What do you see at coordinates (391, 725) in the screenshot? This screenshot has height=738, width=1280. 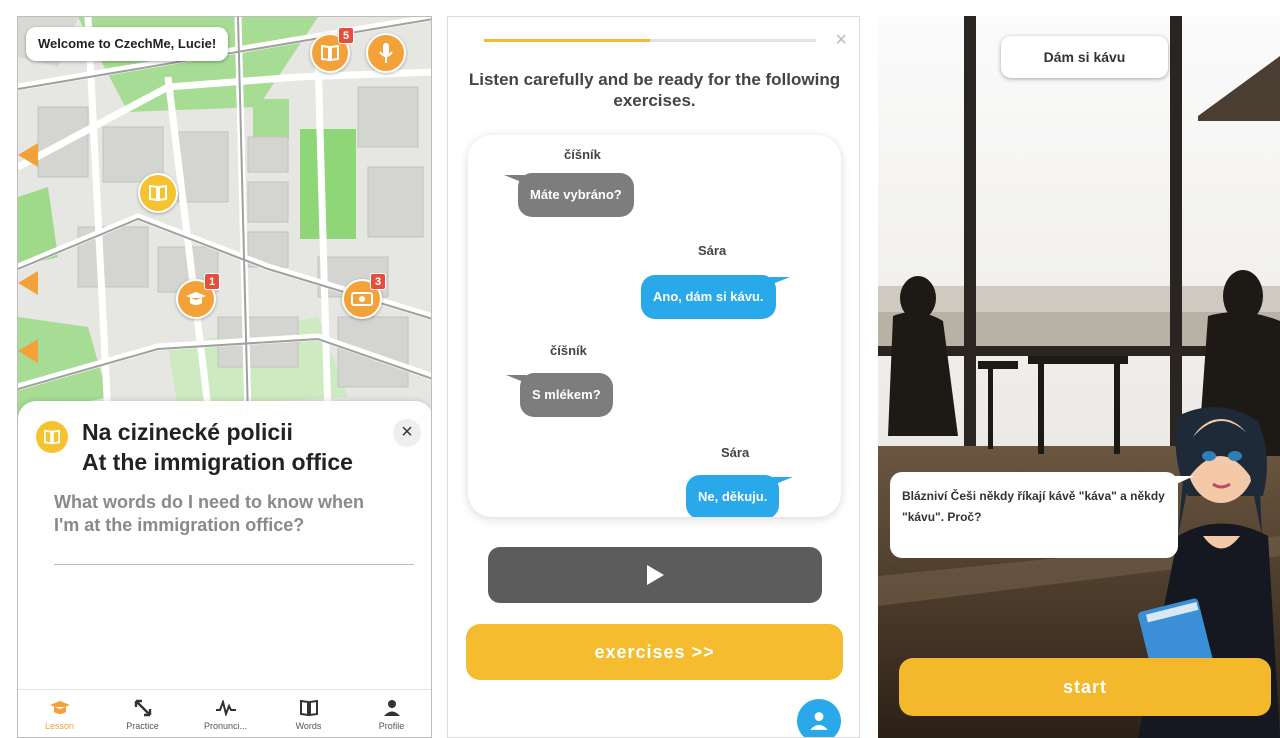 I see `nav-label: Profile` at bounding box center [391, 725].